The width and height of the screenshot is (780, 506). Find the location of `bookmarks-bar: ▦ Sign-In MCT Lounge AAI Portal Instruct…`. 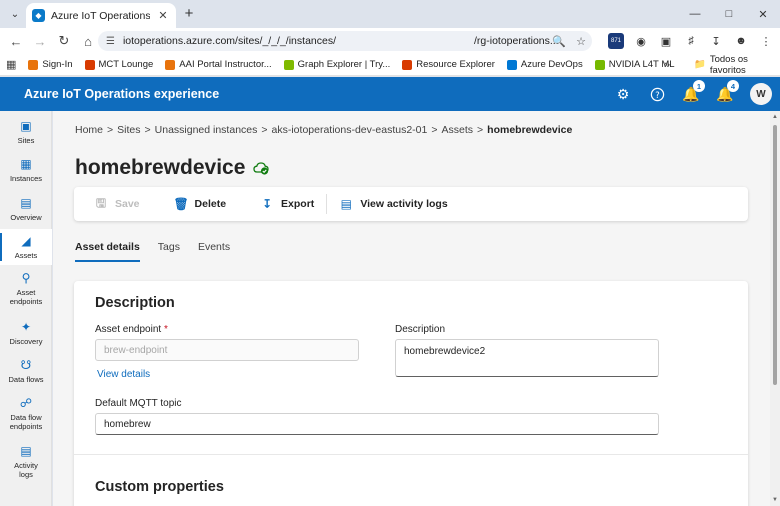

bookmarks-bar: ▦ Sign-In MCT Lounge AAI Portal Instruct… is located at coordinates (390, 65).